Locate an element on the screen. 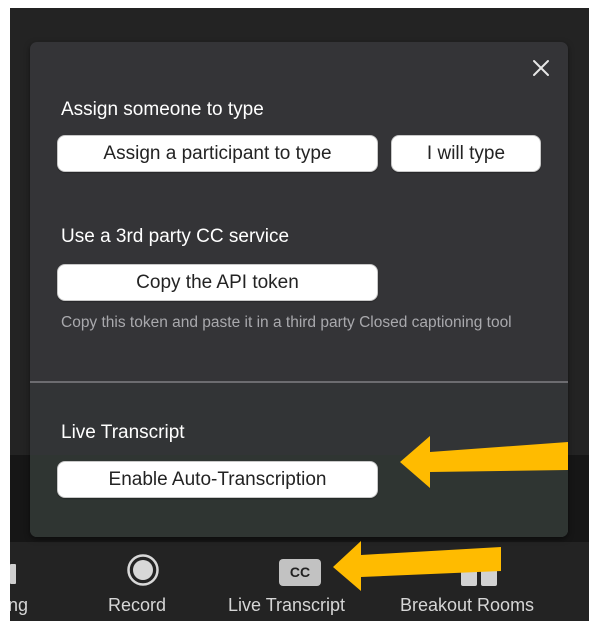 The width and height of the screenshot is (589, 621). assign-section-title: Assign someone to type is located at coordinates (162, 109).